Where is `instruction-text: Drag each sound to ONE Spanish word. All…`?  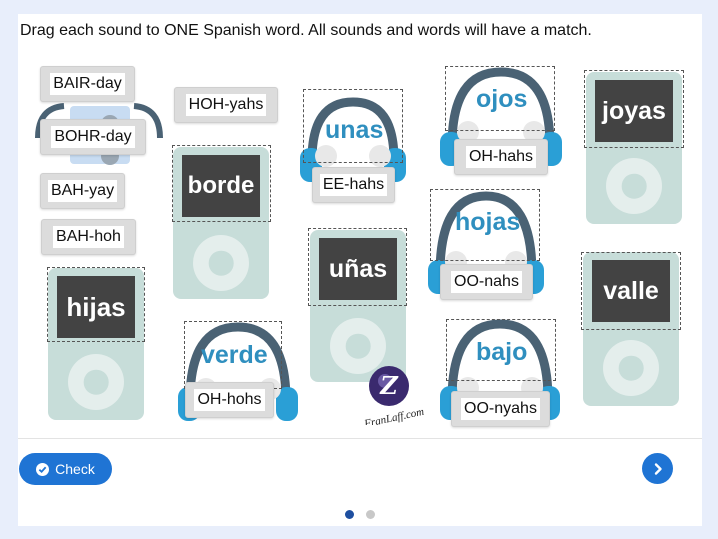
instruction-text: Drag each sound to ONE Spanish word. All… is located at coordinates (306, 30).